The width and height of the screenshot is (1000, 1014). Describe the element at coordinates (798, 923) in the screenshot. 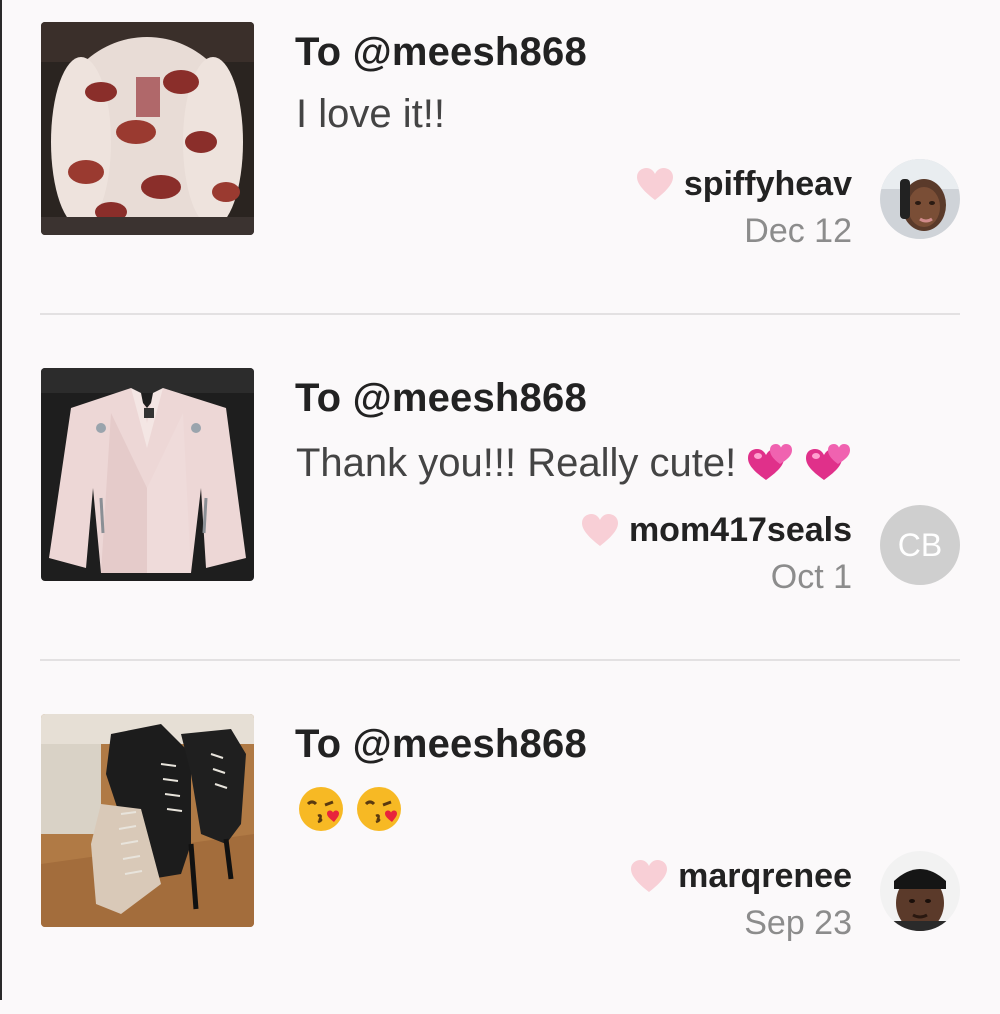

I see `note-date: Sep 23` at that location.